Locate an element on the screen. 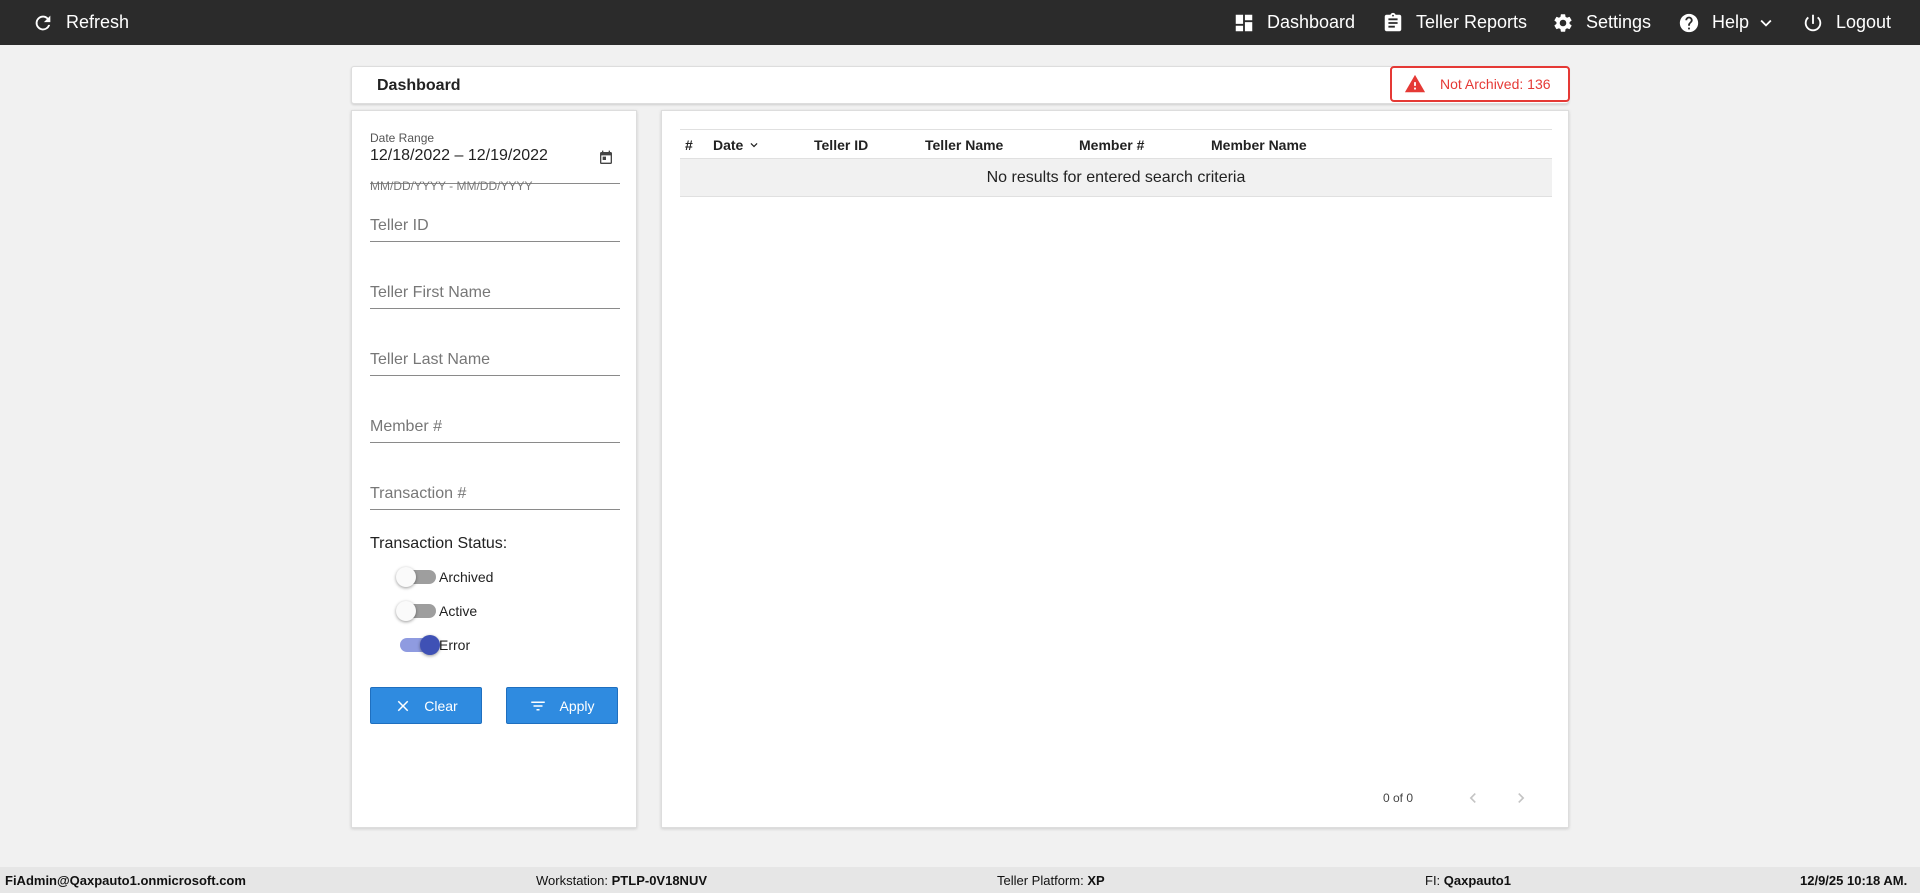 This screenshot has height=893, width=1920. col-member-number-label: Member # is located at coordinates (1112, 145).